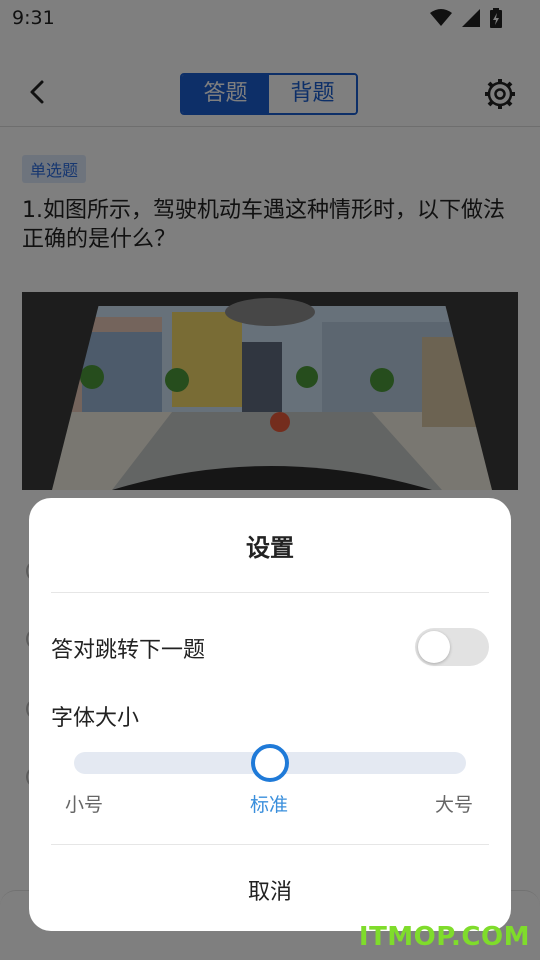 This screenshot has height=961, width=540. What do you see at coordinates (270, 548) in the screenshot?
I see `dialog-title: 设置` at bounding box center [270, 548].